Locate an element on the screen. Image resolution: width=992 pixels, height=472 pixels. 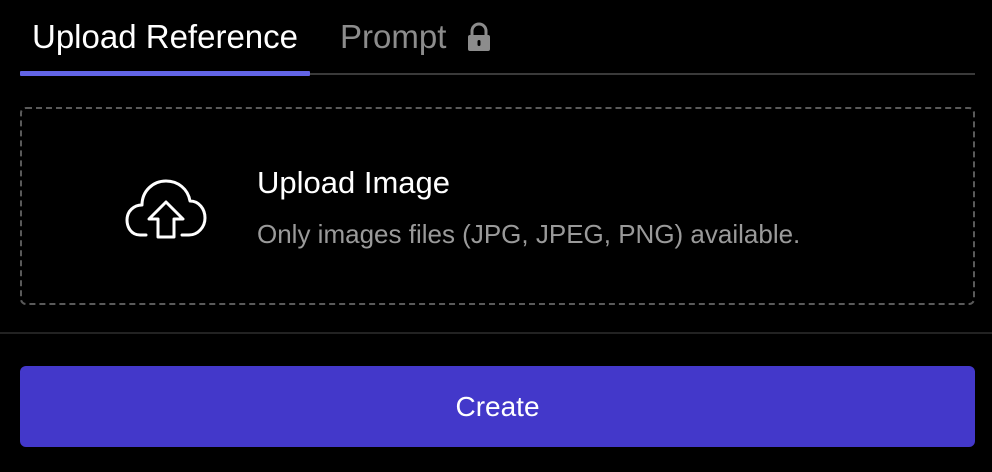
tab-upload-reference-label: Upload Reference is located at coordinates (165, 36).